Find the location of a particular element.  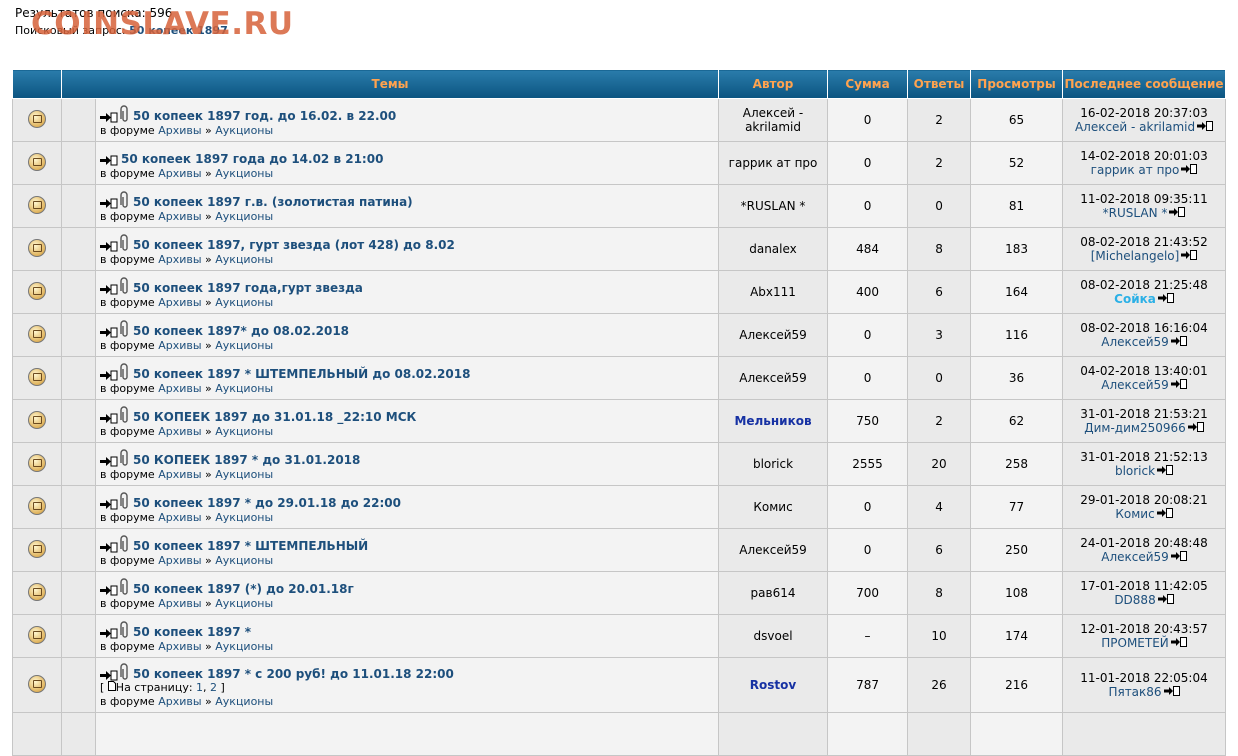

header-last-post: Последнее сообщение is located at coordinates (1144, 84).